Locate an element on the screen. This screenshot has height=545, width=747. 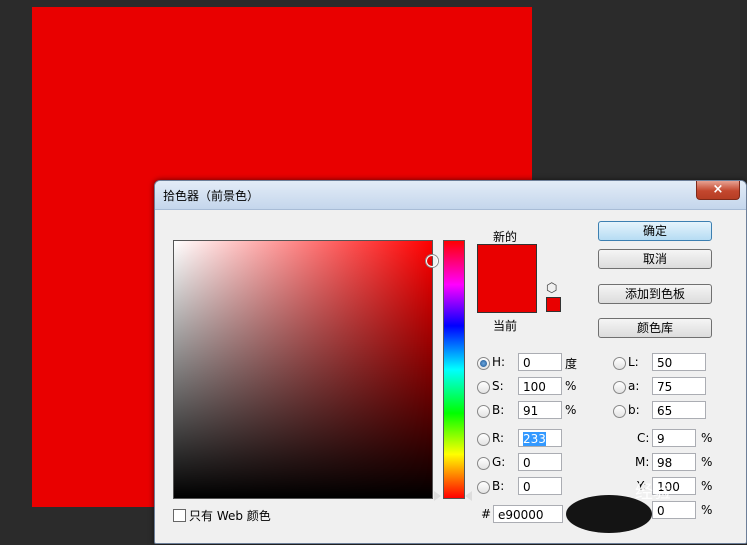
cancel-button: 取消 is located at coordinates (655, 259).